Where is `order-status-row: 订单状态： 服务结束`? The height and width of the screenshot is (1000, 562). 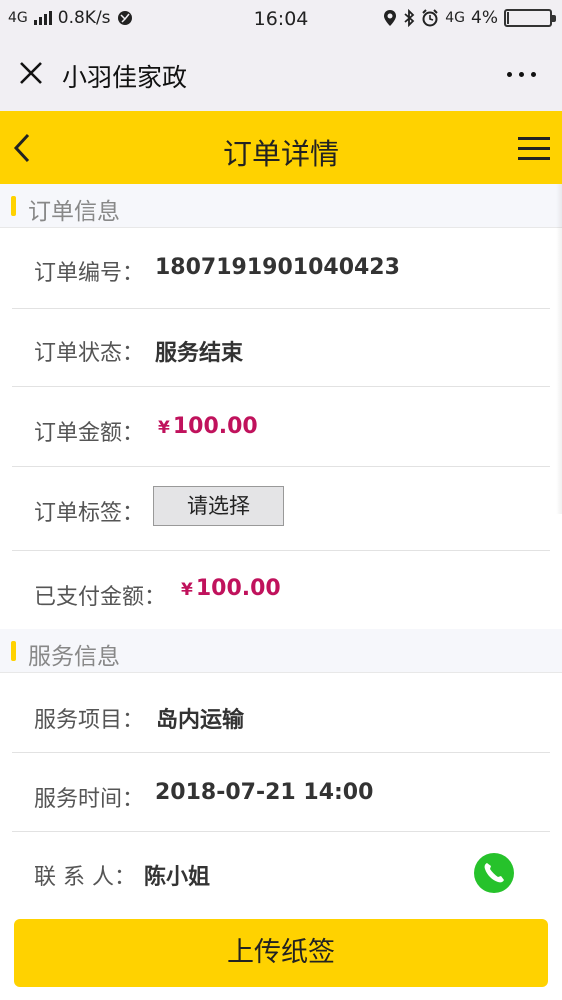 order-status-row: 订单状态： 服务结束 is located at coordinates (281, 348).